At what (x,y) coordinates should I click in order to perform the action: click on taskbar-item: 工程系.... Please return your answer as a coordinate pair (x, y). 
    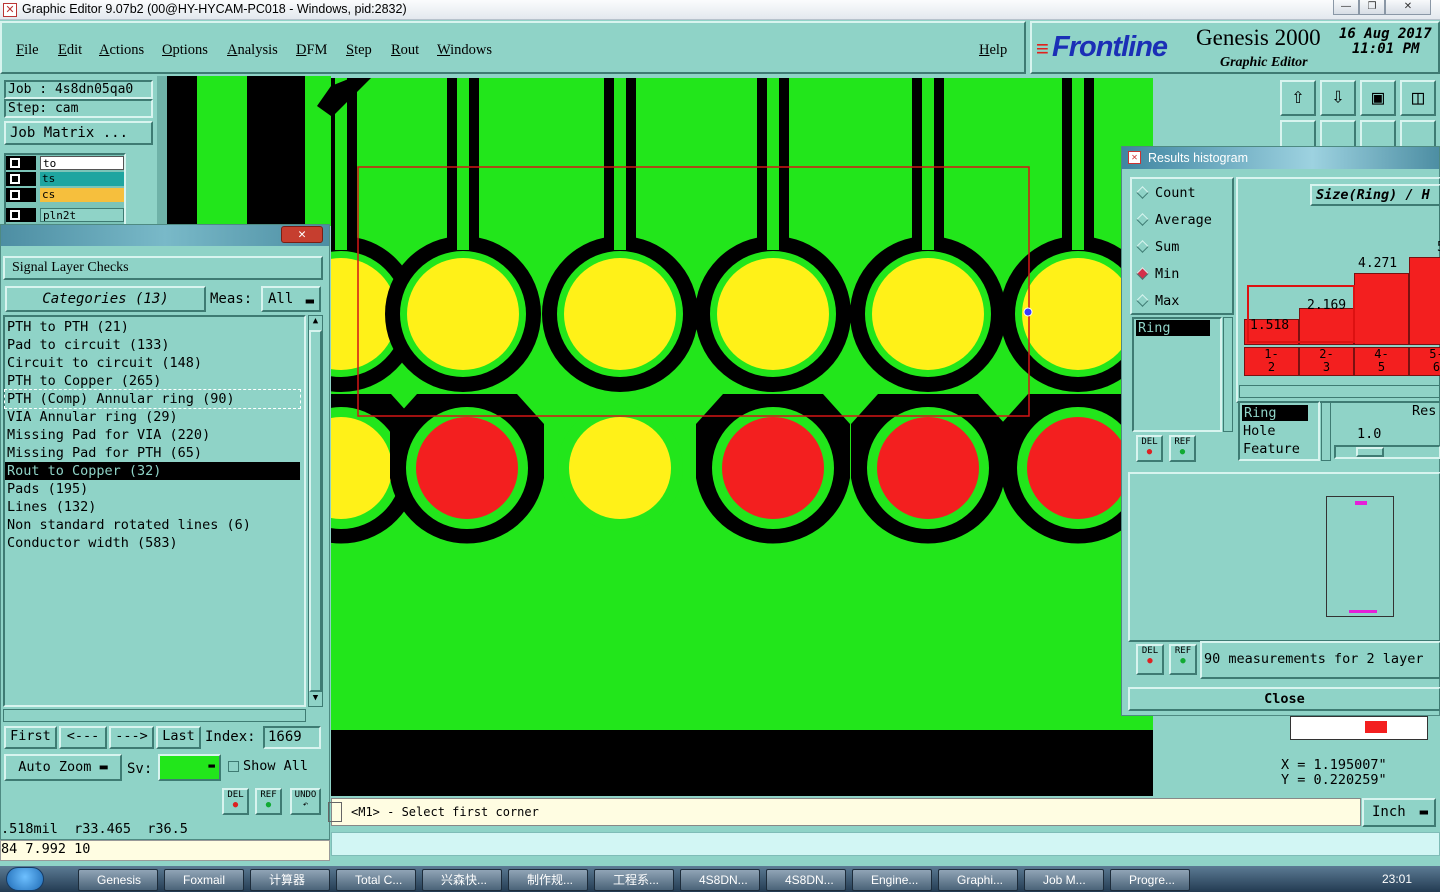
    Looking at the image, I should click on (634, 880).